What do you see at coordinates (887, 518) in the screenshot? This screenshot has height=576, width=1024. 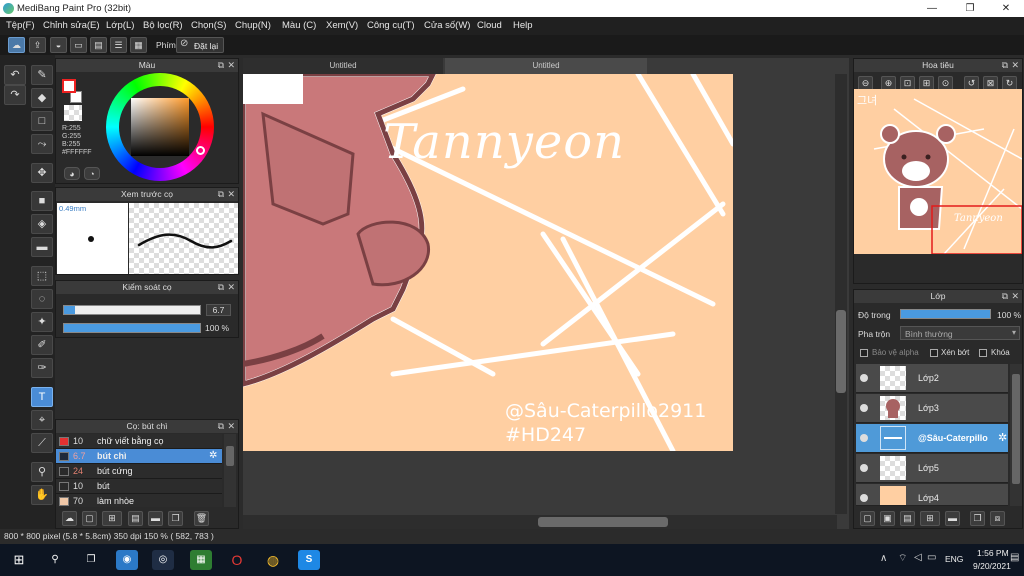 I see `new-halftone-layer-icon: ▣` at bounding box center [887, 518].